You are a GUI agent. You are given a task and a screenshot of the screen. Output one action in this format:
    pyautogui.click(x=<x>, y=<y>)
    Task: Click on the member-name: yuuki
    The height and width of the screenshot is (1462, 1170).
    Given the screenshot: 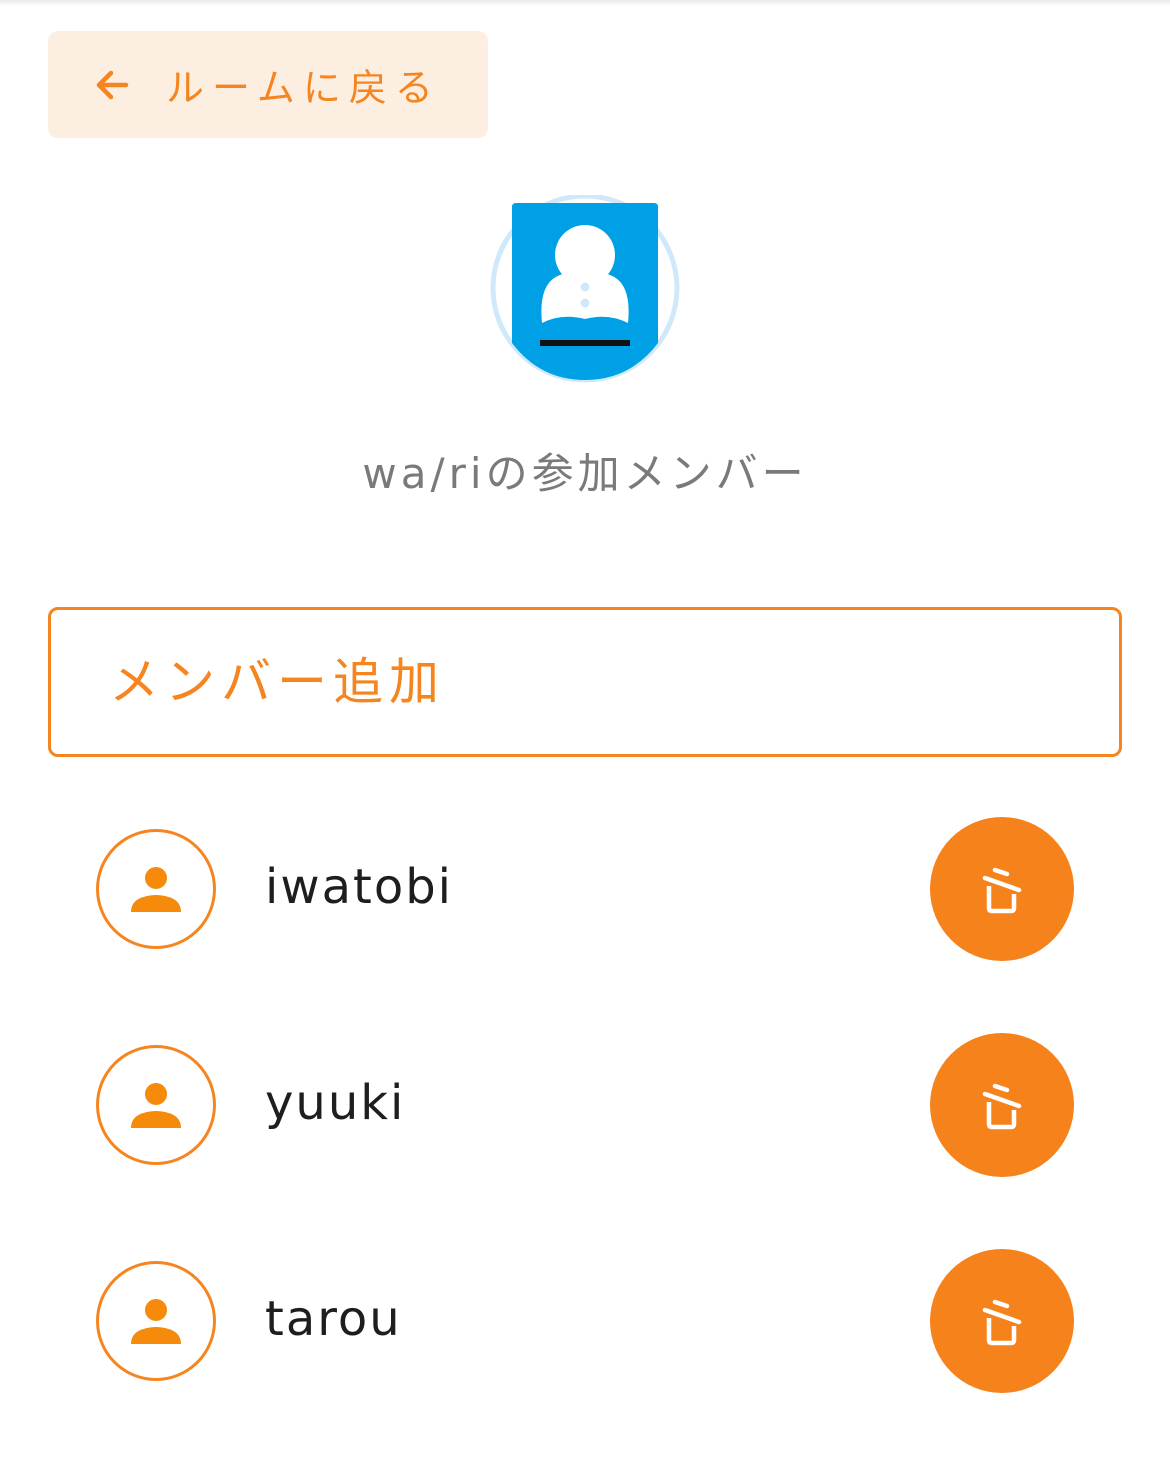 What is the action you would take?
    pyautogui.click(x=335, y=1103)
    